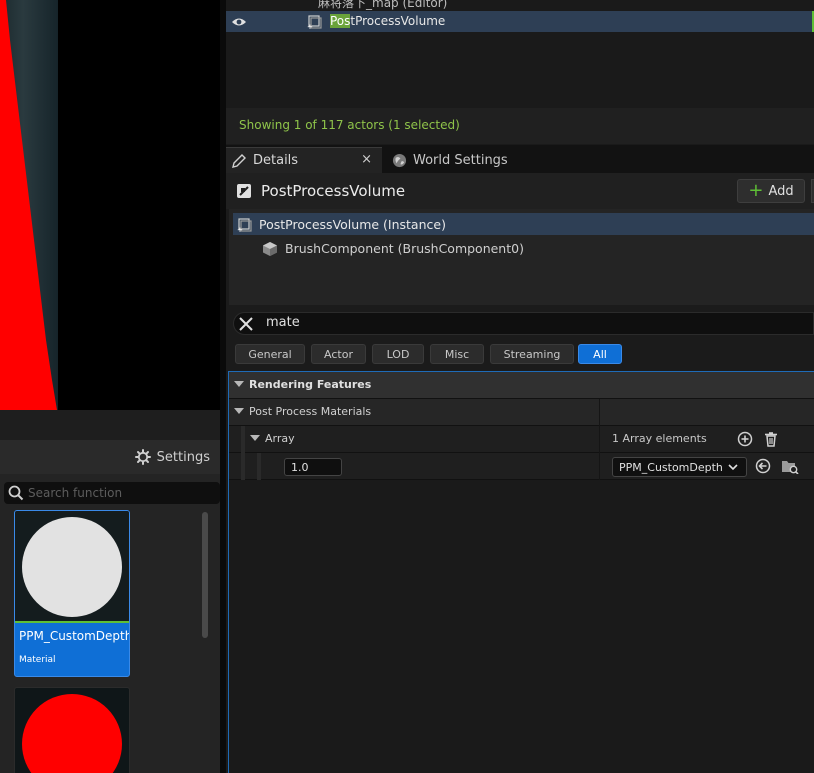  What do you see at coordinates (74, 636) in the screenshot?
I see `palette-item-name: PPM_CustomDepth` at bounding box center [74, 636].